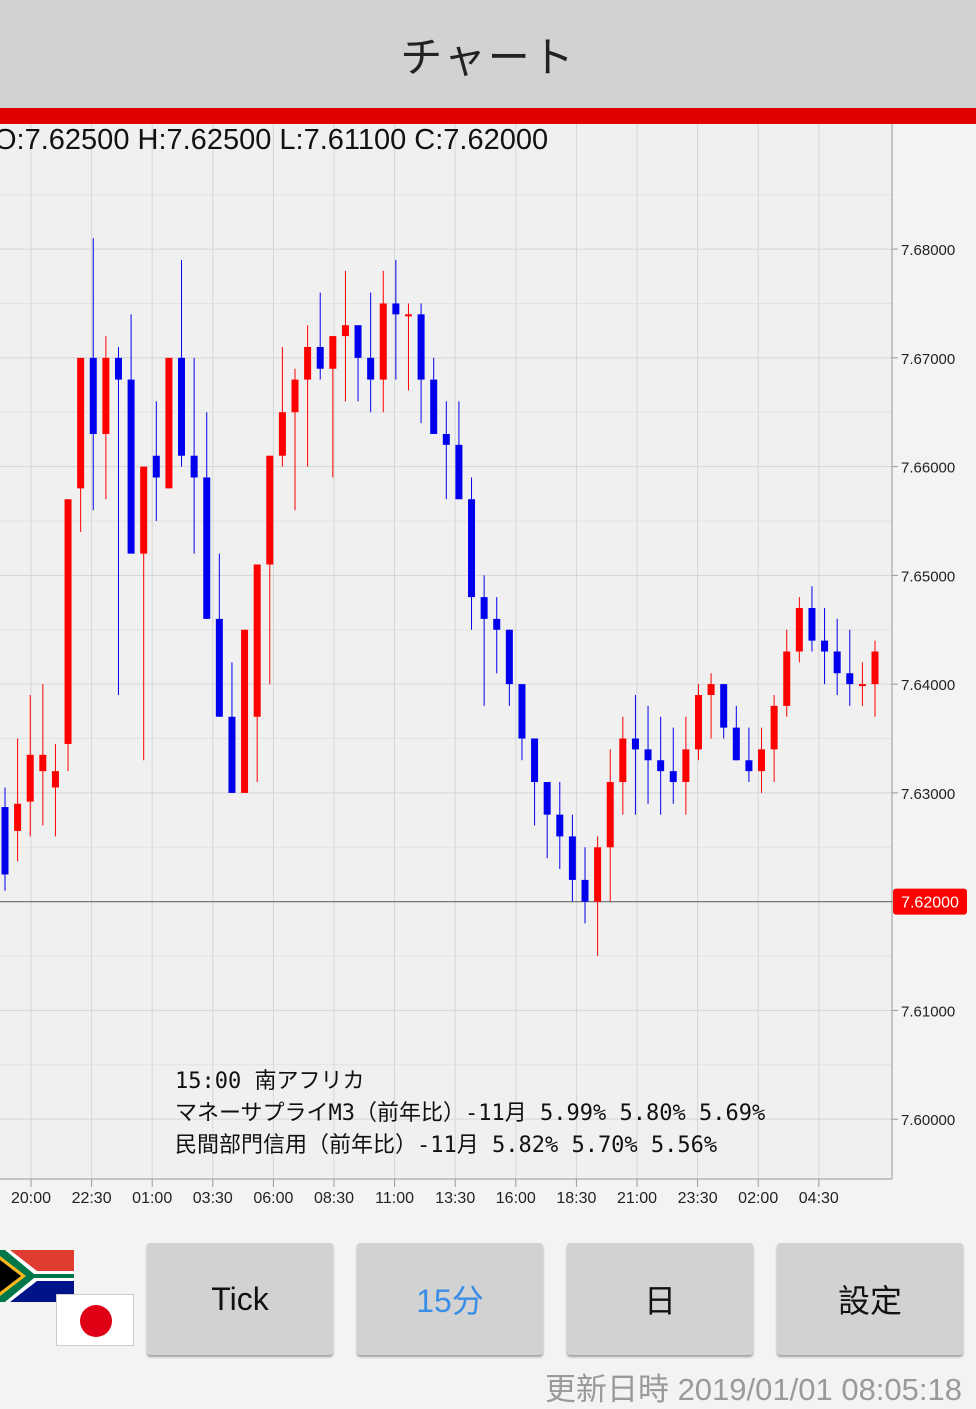 The height and width of the screenshot is (1409, 976). I want to click on x-tick-label: 22:30, so click(92, 1198).